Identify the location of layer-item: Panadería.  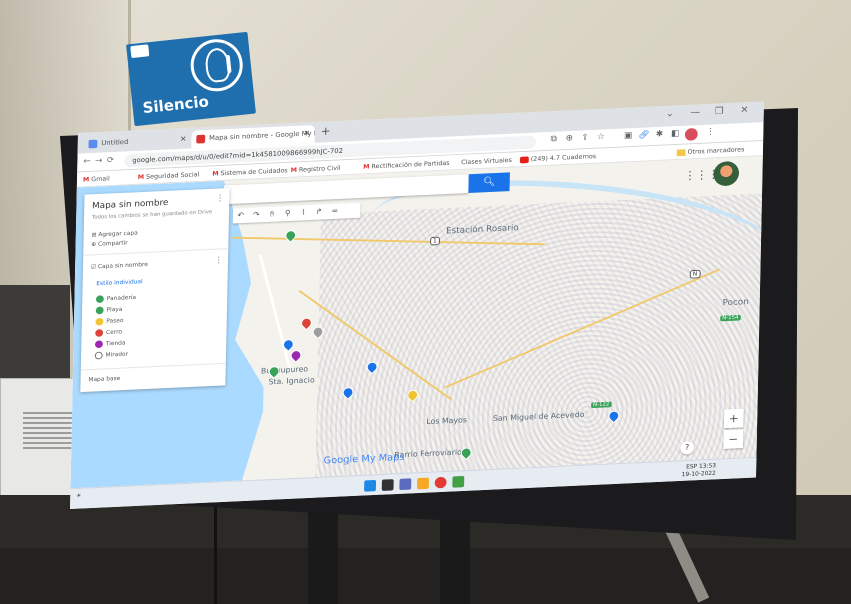
(115, 299).